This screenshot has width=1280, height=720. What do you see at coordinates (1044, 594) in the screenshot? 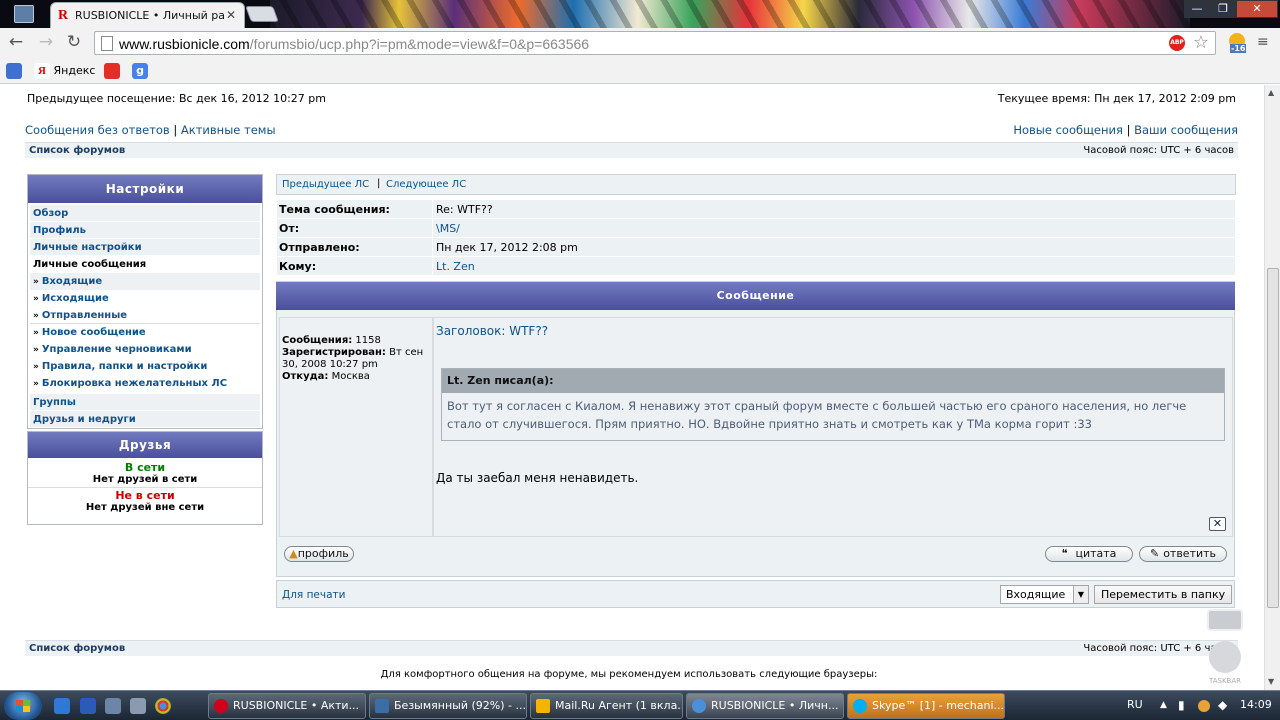
I see `folder-select: Входящие ▼` at bounding box center [1044, 594].